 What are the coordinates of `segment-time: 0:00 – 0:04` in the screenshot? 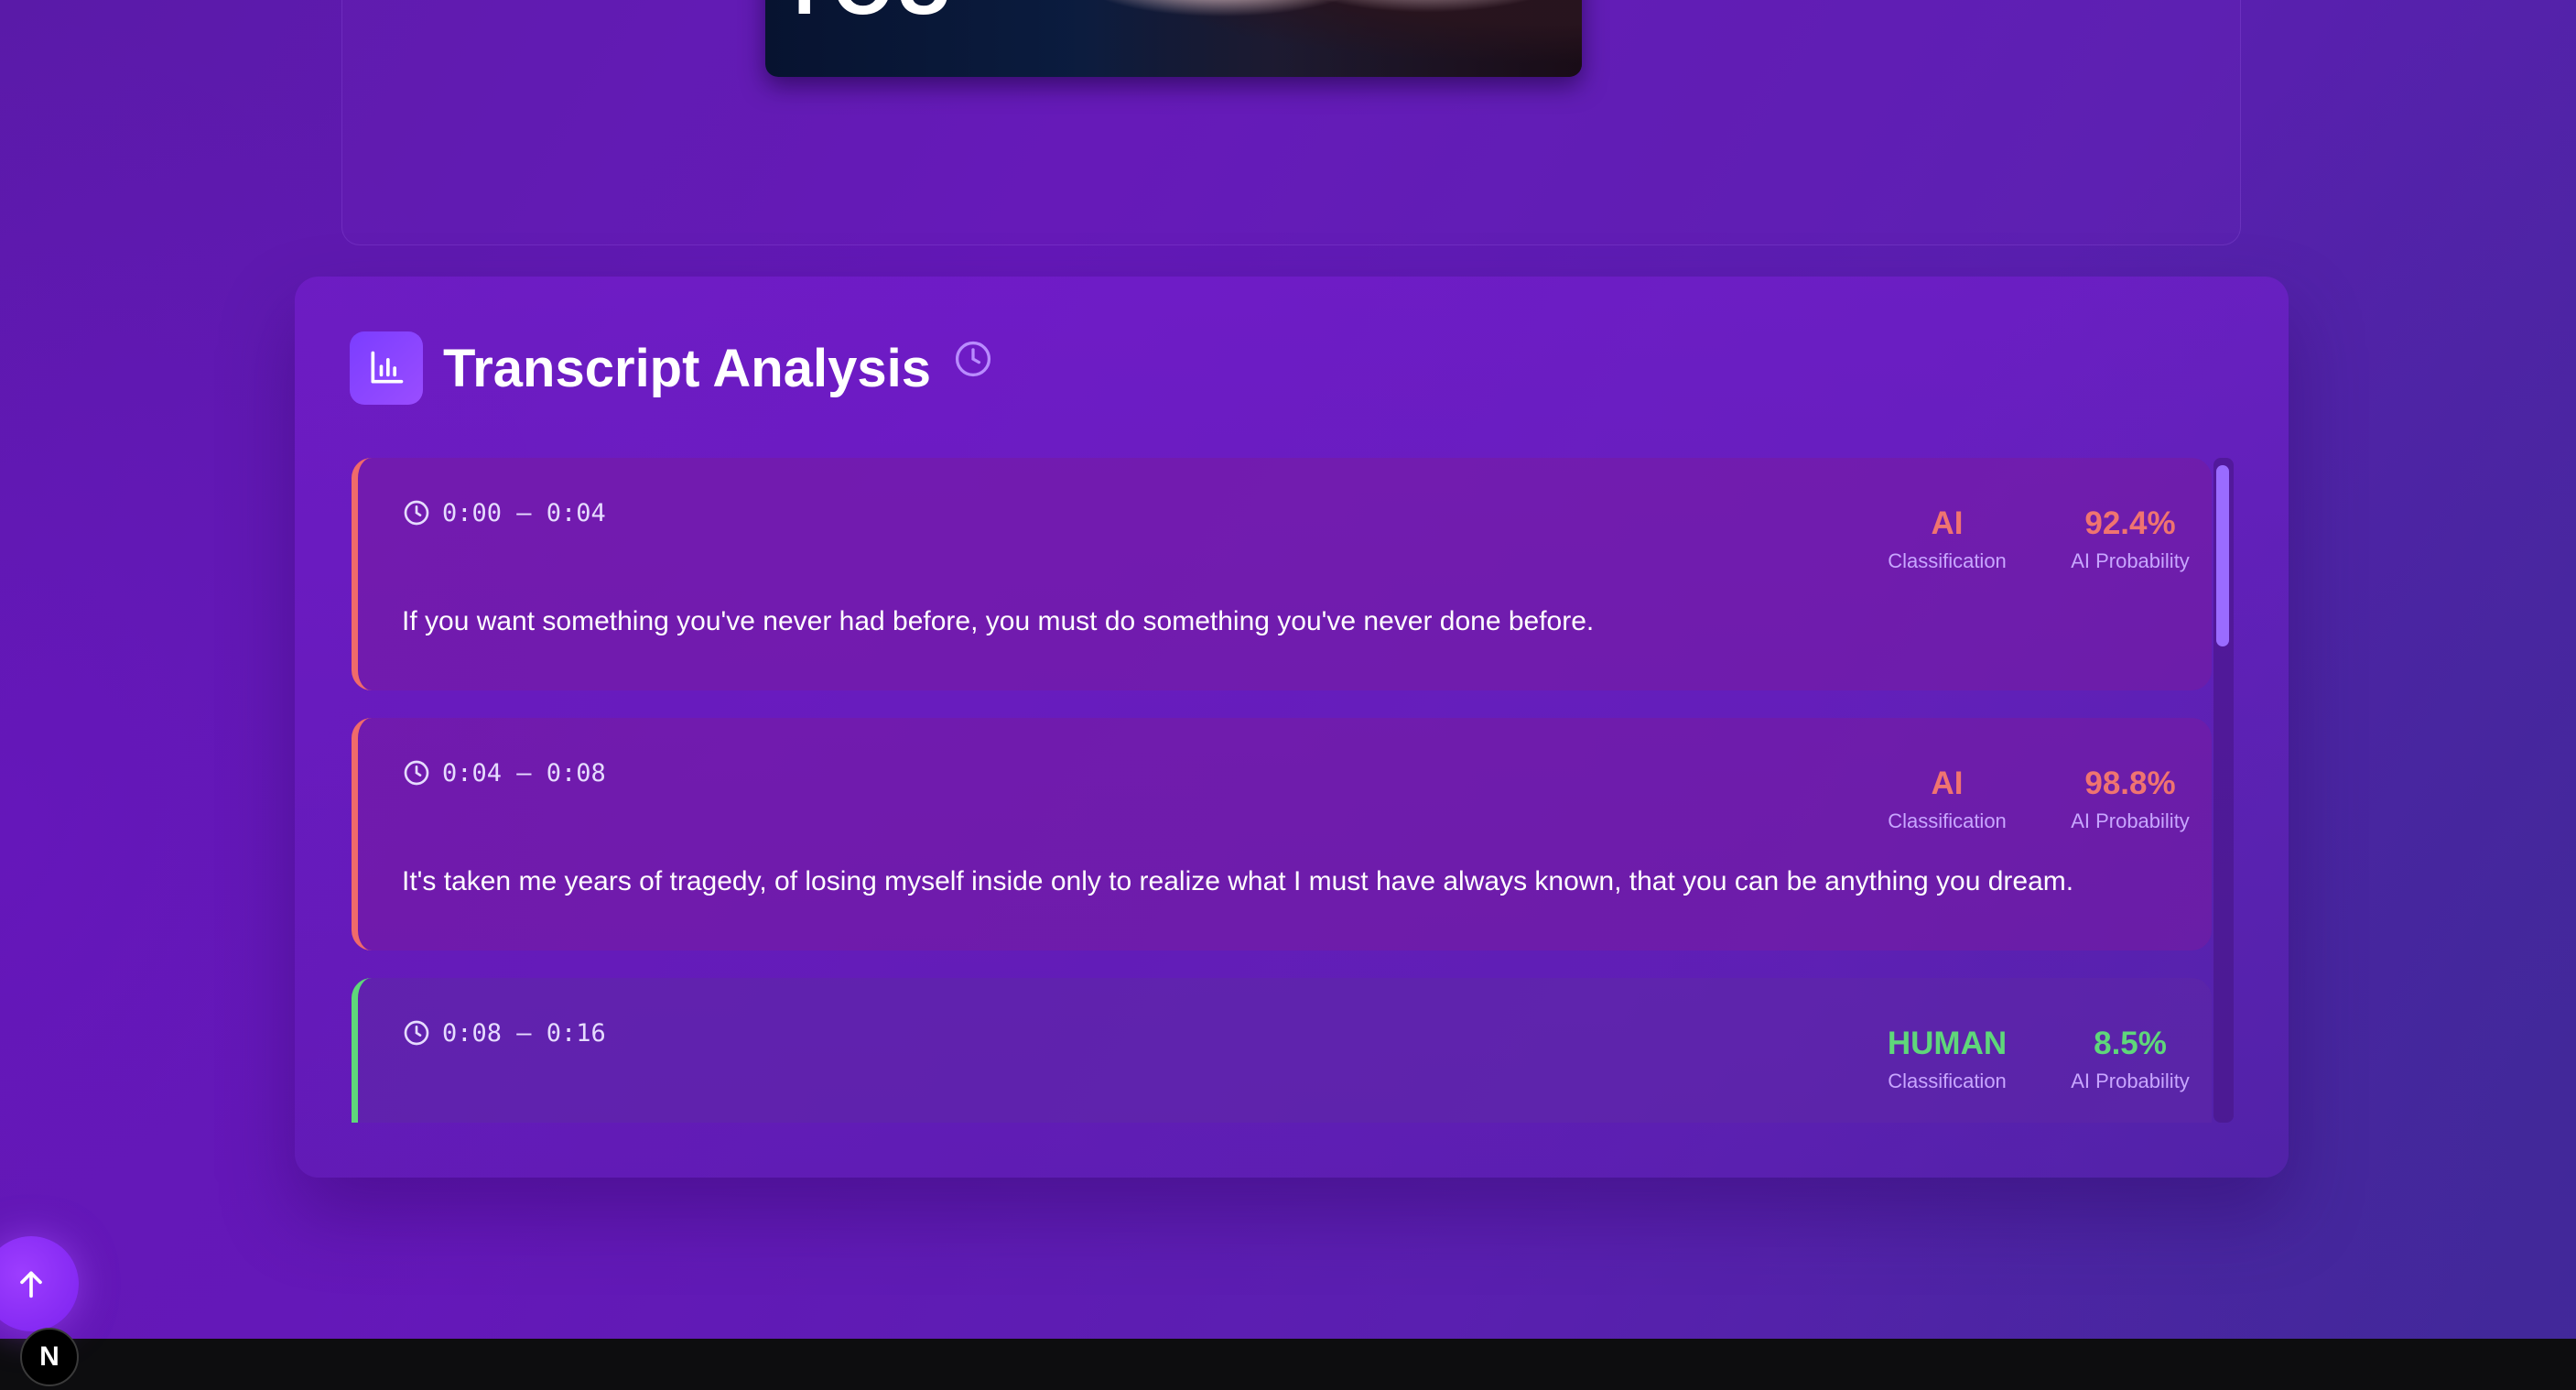 It's located at (504, 512).